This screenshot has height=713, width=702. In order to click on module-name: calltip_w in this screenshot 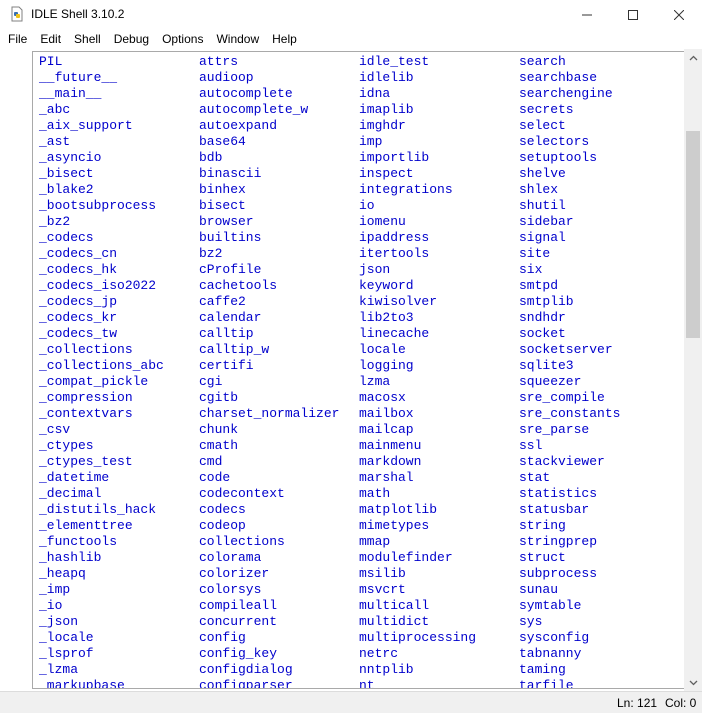, I will do `click(234, 349)`.